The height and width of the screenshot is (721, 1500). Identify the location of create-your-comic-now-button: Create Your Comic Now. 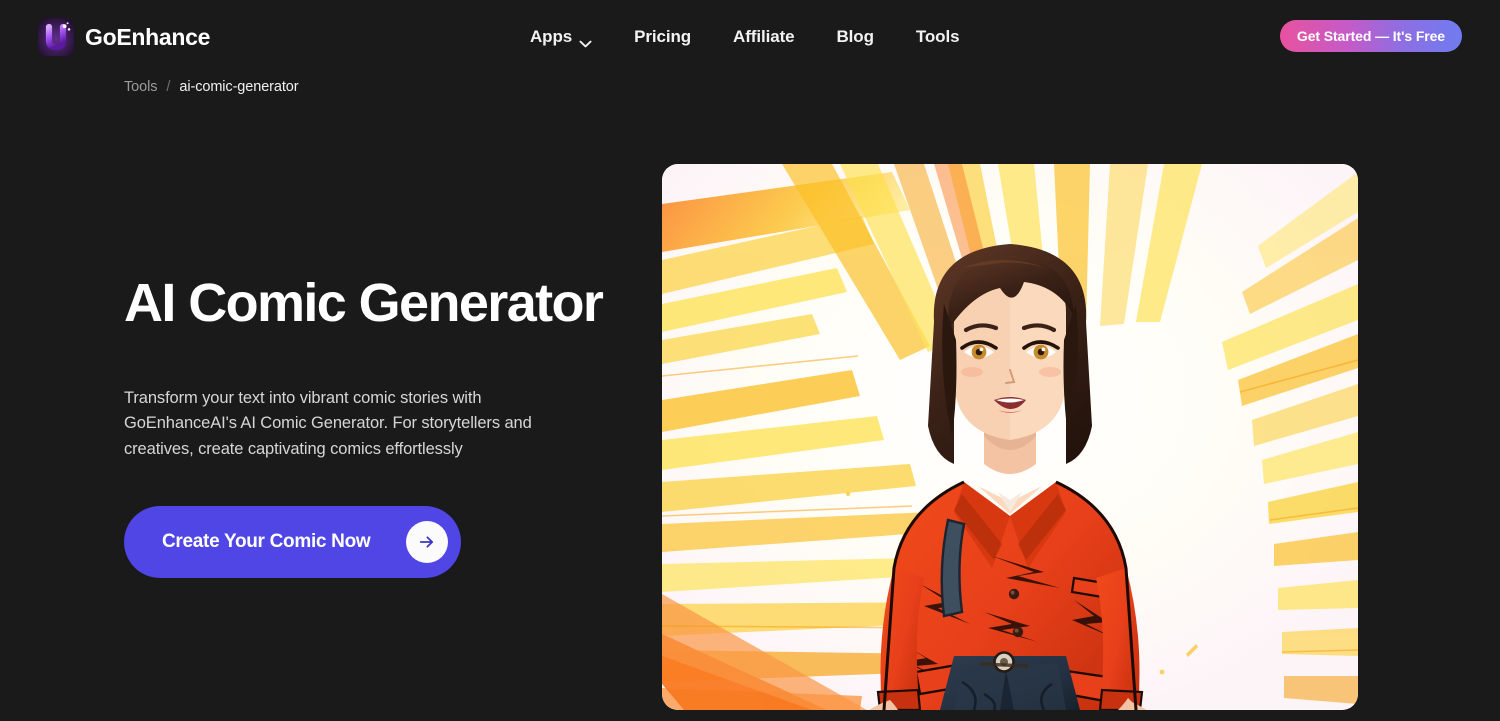
(292, 541).